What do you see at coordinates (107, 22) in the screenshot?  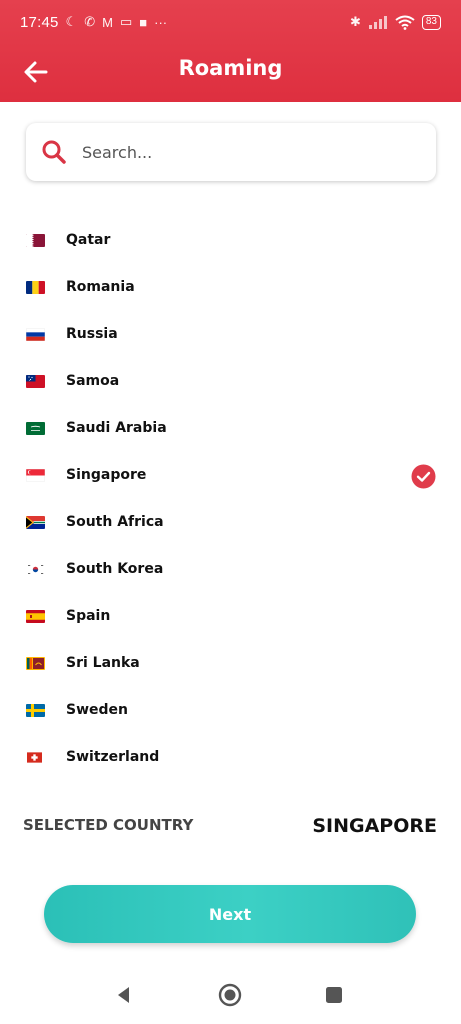 I see `gmail-icon: M` at bounding box center [107, 22].